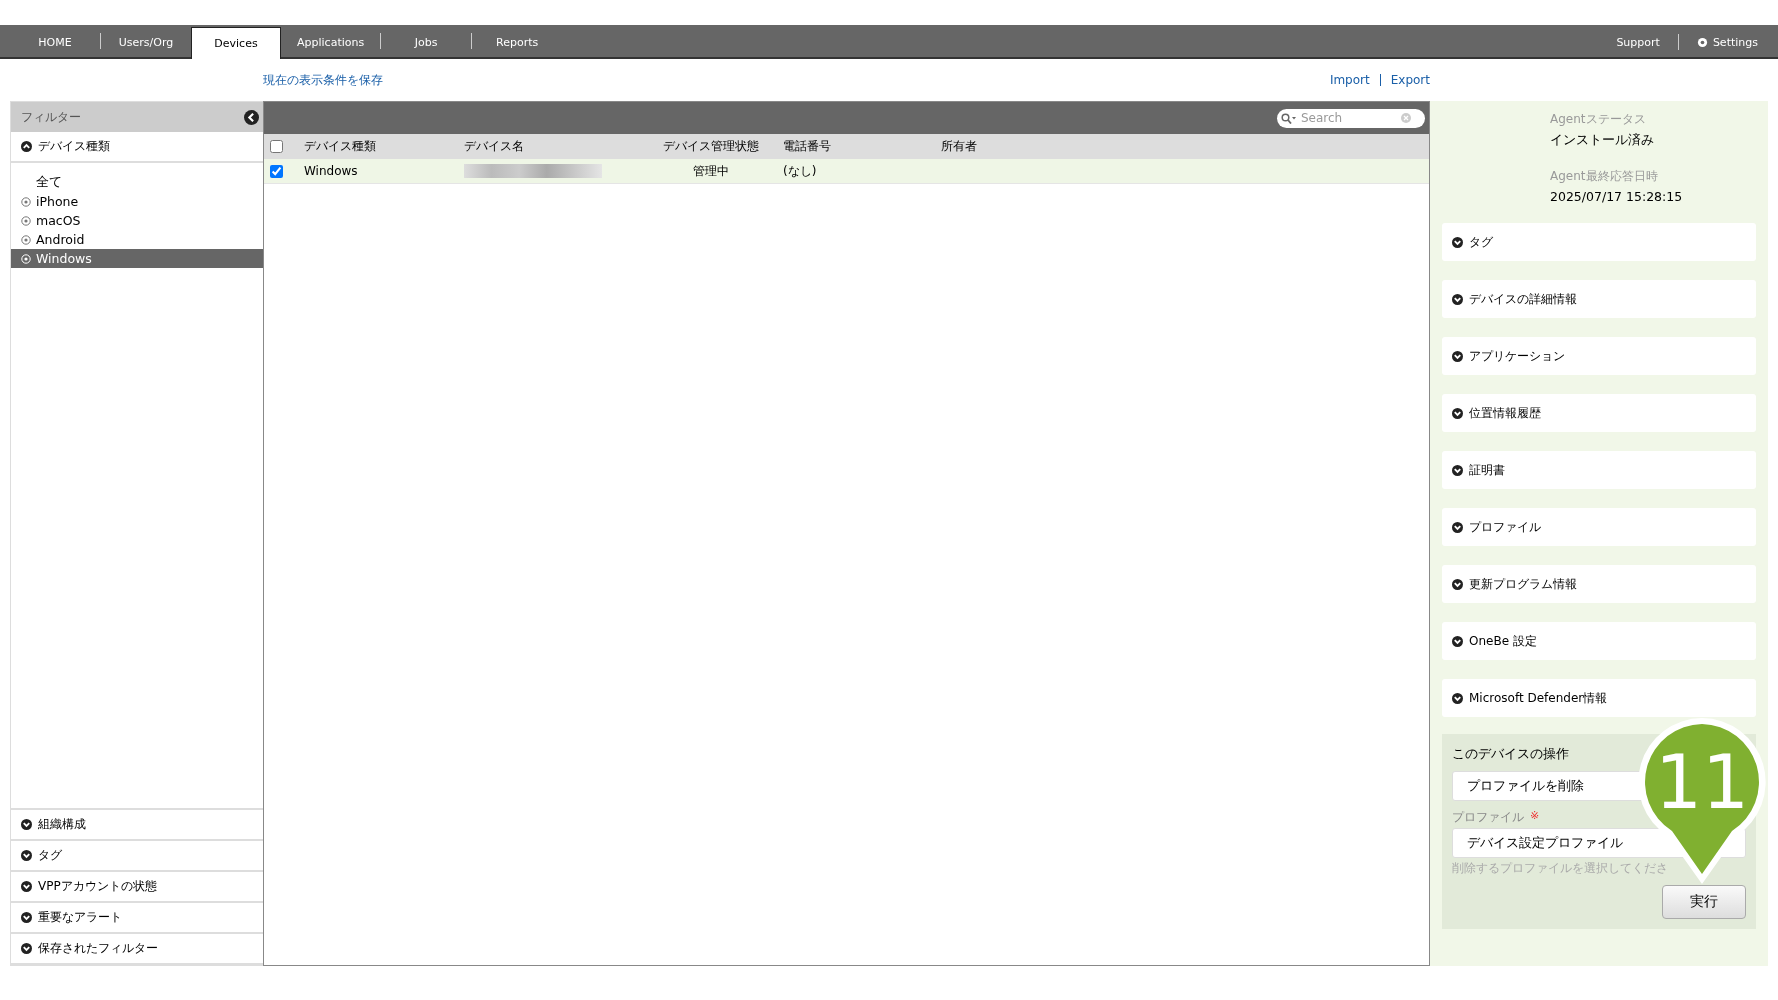 This screenshot has height=1000, width=1778. Describe the element at coordinates (137, 239) in the screenshot. I see `device-type-item: Android` at that location.